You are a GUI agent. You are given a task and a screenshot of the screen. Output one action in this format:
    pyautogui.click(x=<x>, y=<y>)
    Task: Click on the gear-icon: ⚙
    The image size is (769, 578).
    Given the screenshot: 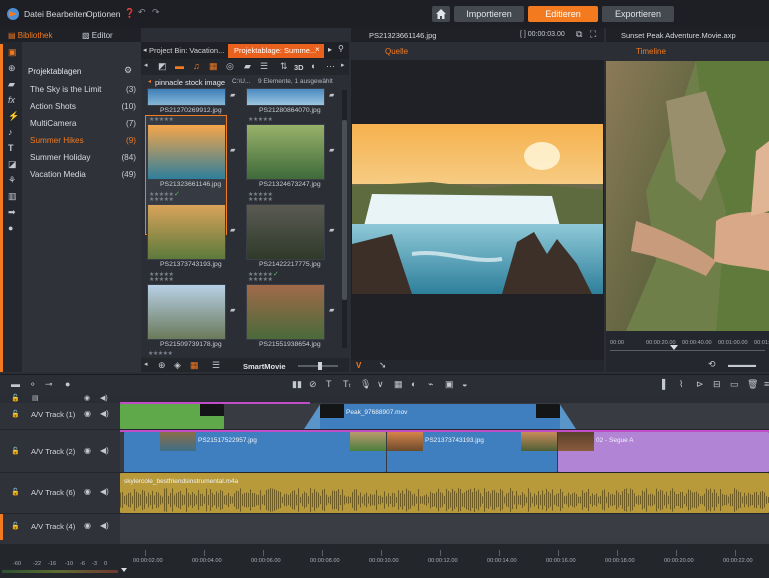 What is the action you would take?
    pyautogui.click(x=128, y=70)
    